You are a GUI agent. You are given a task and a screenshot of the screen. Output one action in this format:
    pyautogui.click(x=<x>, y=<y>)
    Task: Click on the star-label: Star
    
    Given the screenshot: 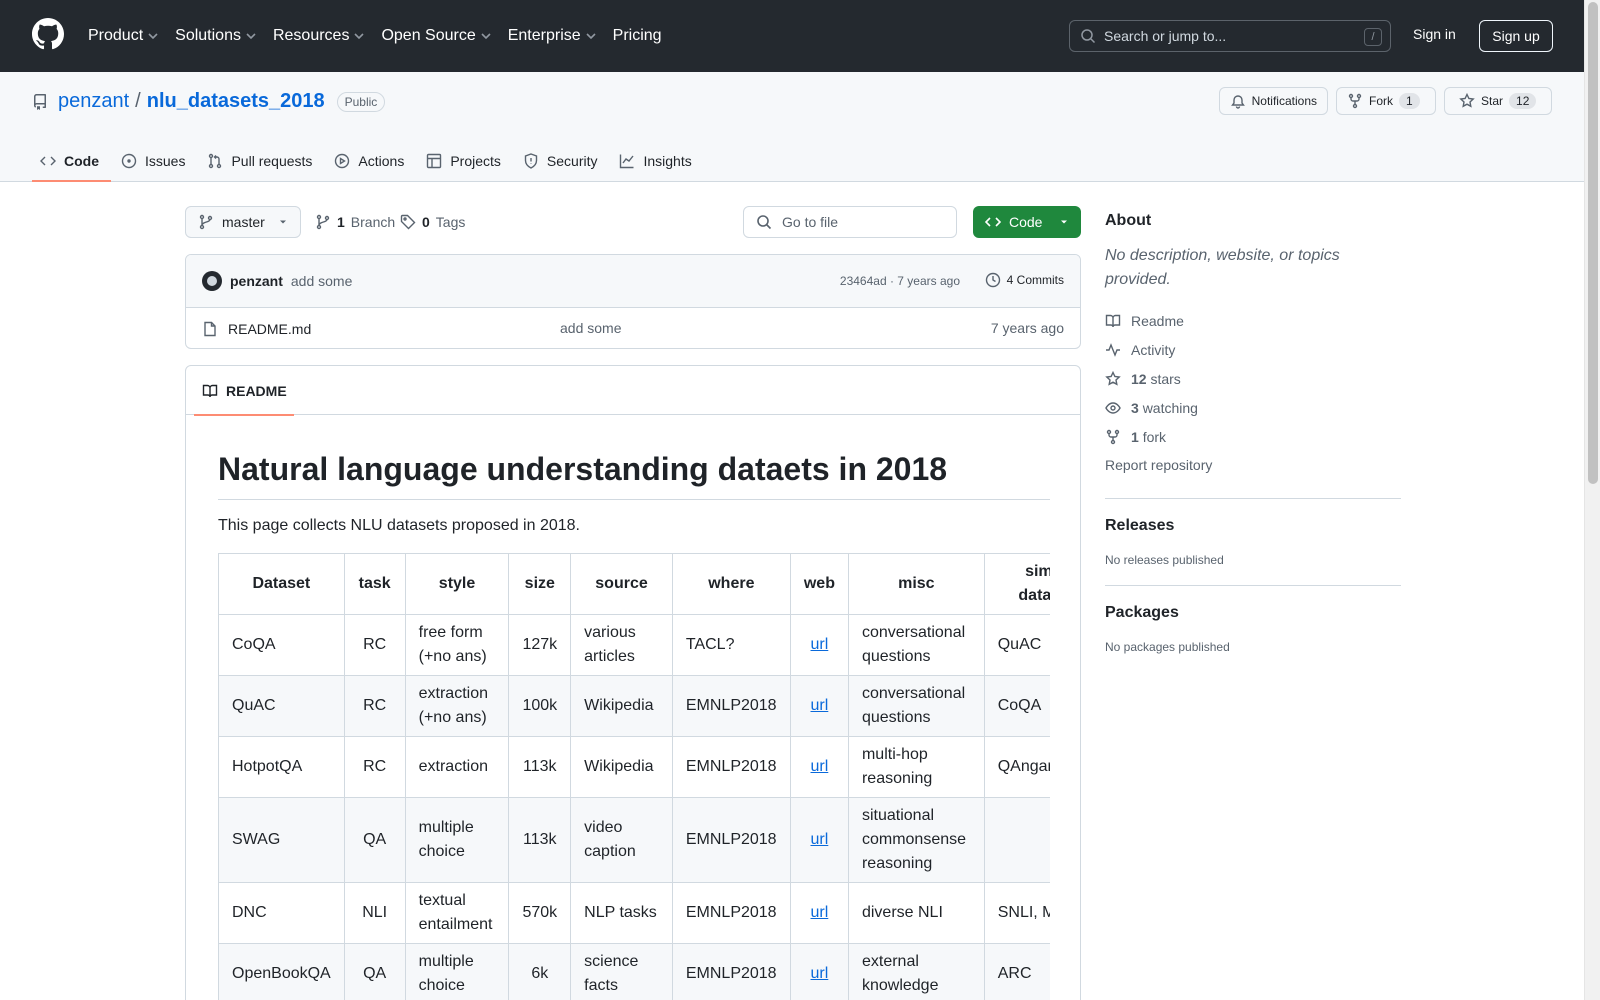 What is the action you would take?
    pyautogui.click(x=1492, y=101)
    